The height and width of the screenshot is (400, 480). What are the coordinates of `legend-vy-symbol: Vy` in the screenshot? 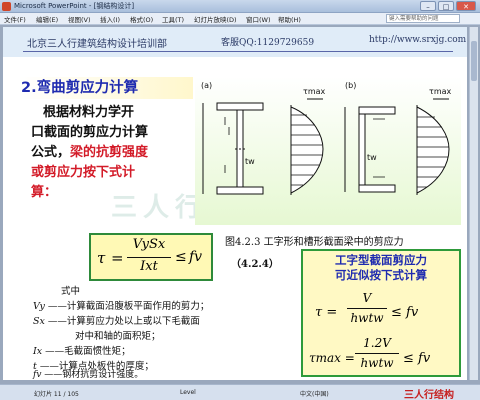 It's located at (39, 306).